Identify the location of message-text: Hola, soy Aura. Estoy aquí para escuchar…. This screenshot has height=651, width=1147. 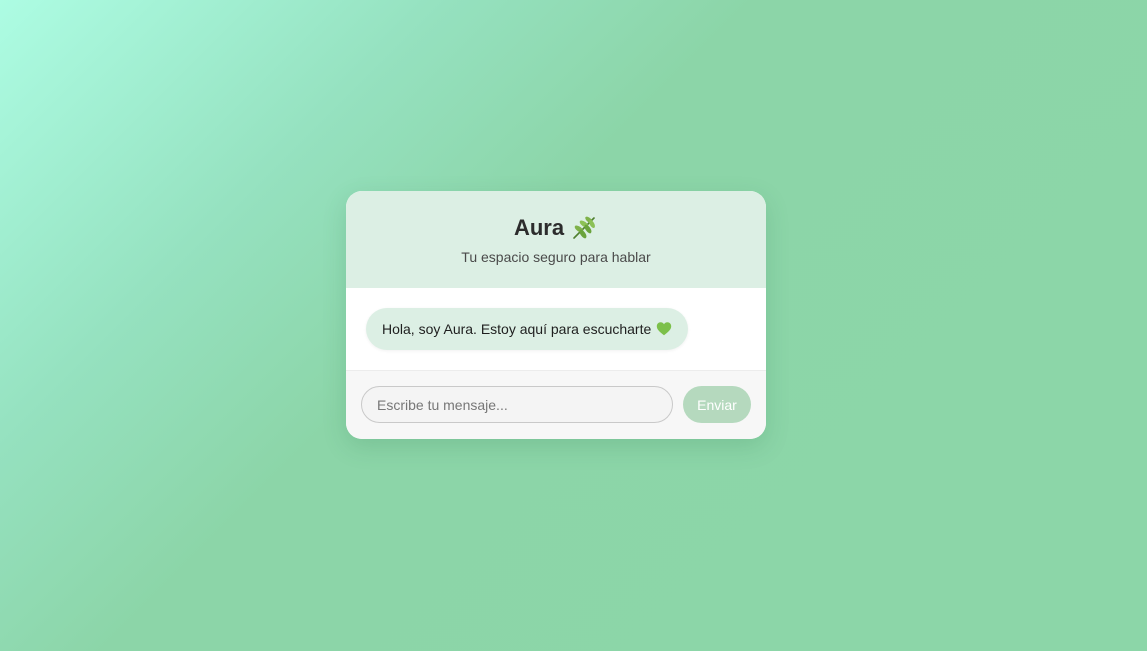
(517, 329).